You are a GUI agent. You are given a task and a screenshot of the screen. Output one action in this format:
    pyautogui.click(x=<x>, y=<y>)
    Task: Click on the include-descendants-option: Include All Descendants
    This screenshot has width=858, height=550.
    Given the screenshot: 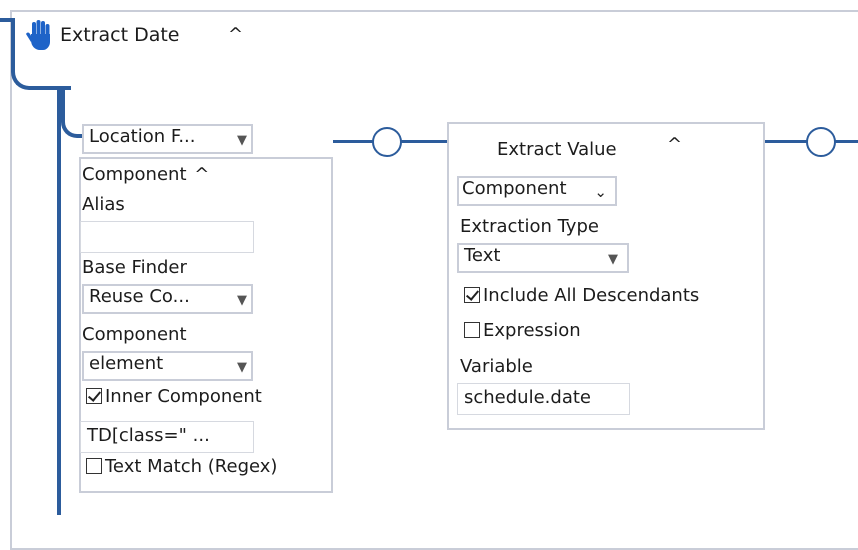 What is the action you would take?
    pyautogui.click(x=581, y=296)
    